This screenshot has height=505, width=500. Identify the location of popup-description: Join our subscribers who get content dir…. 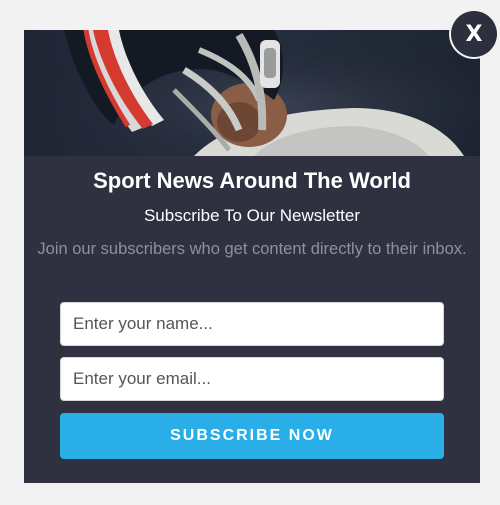
(252, 249).